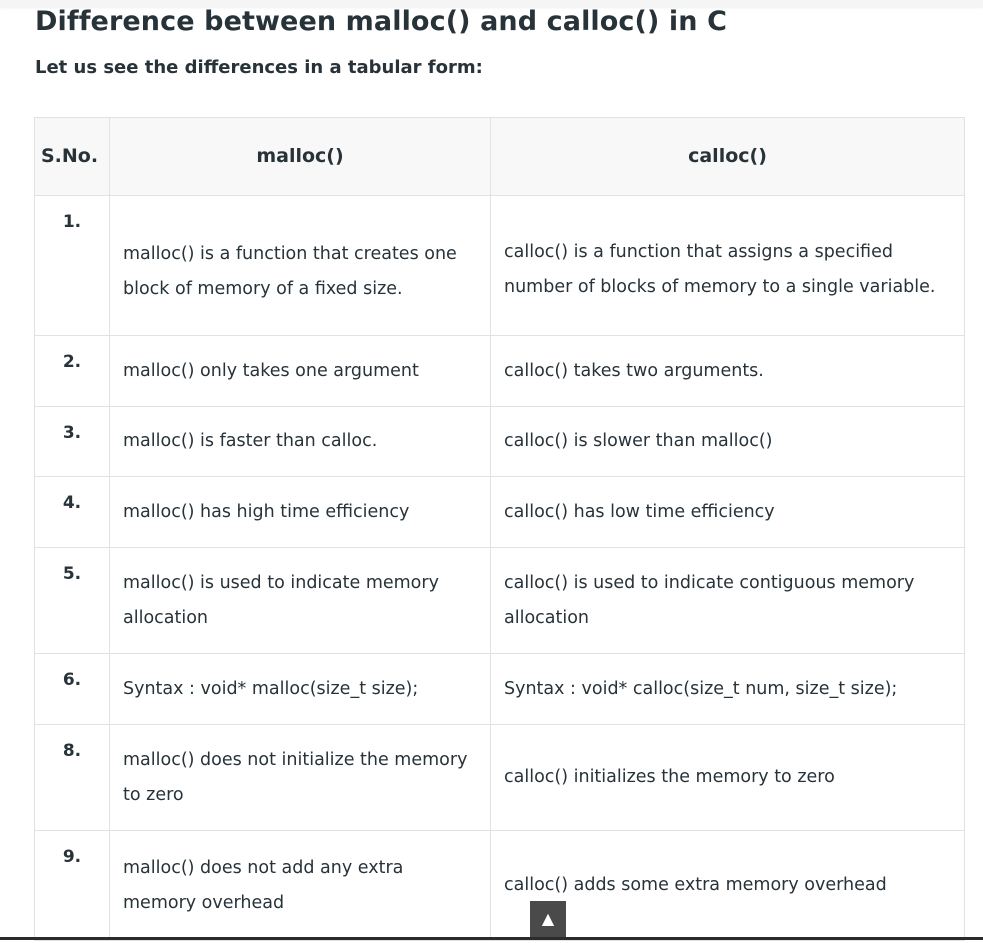  Describe the element at coordinates (727, 371) in the screenshot. I see `calloc-cell: calloc() takes two arguments.` at that location.